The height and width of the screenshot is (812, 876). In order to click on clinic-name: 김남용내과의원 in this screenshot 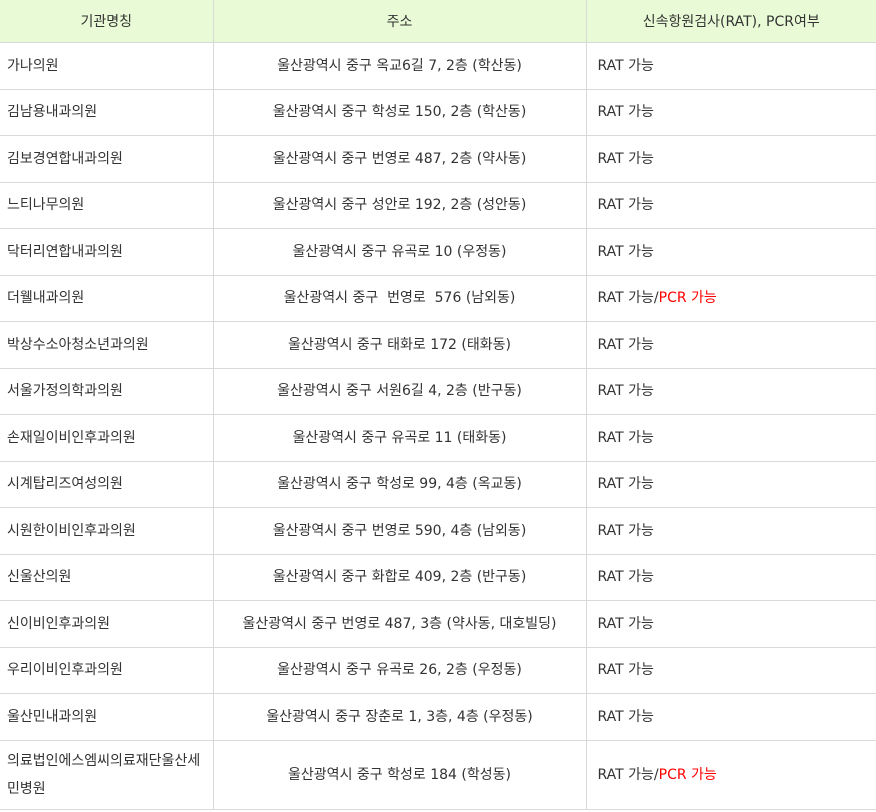, I will do `click(107, 112)`.